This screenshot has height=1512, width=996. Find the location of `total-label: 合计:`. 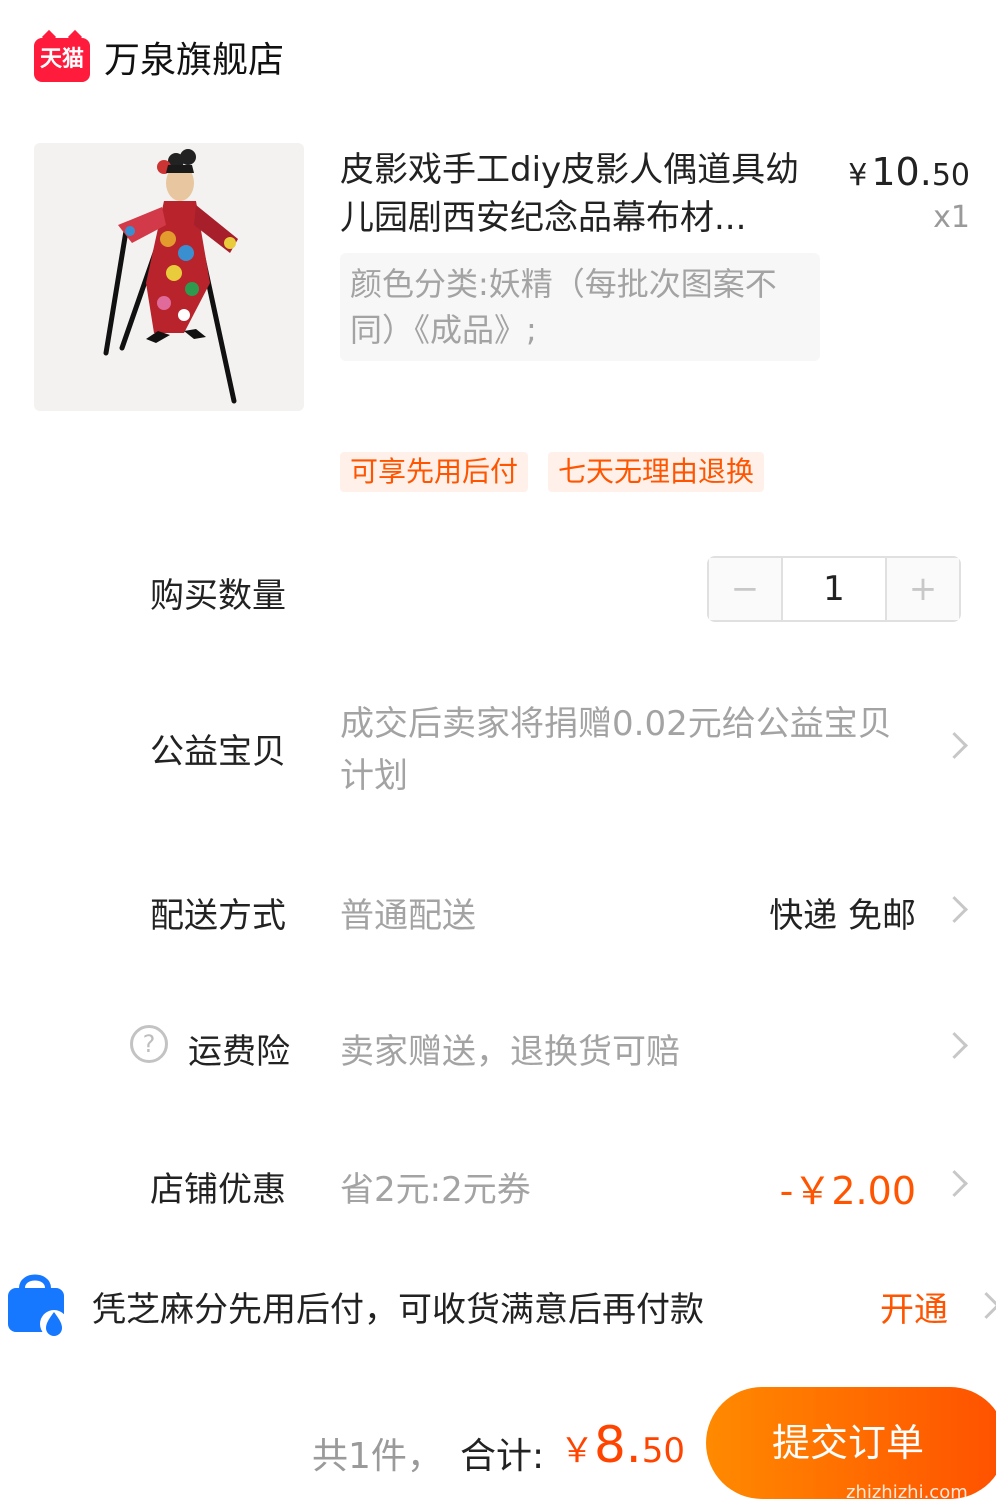

total-label: 合计: is located at coordinates (502, 1456).